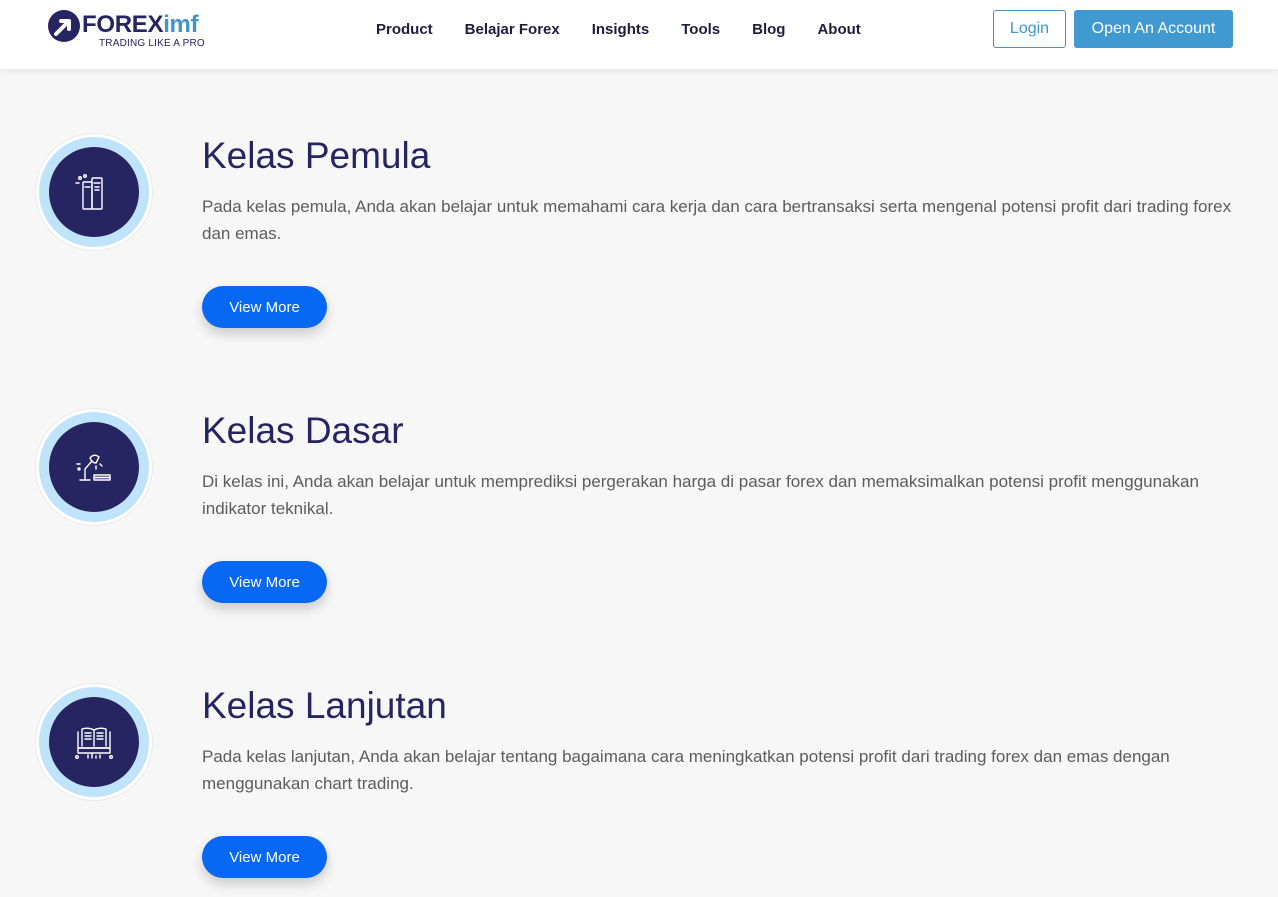 The image size is (1278, 897). Describe the element at coordinates (324, 705) in the screenshot. I see `course-title: Kelas Lanjutan` at that location.